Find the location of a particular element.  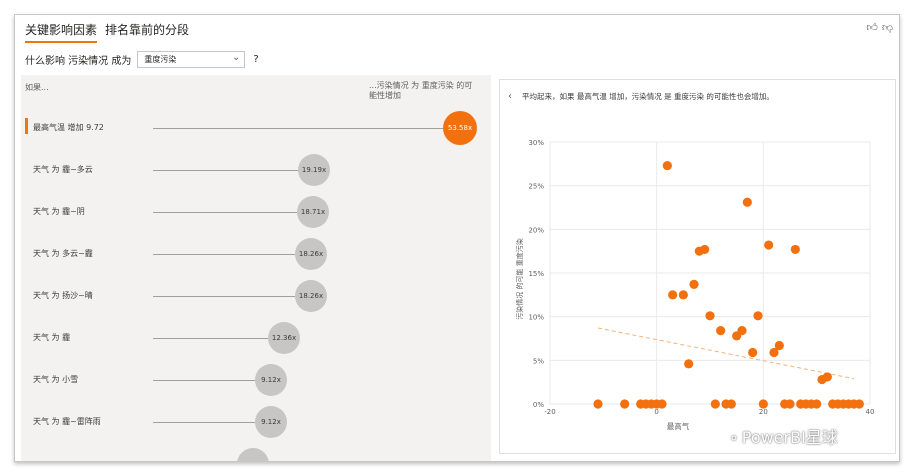

influencer-label: 天气 为 扬沙~晴 is located at coordinates (63, 295).